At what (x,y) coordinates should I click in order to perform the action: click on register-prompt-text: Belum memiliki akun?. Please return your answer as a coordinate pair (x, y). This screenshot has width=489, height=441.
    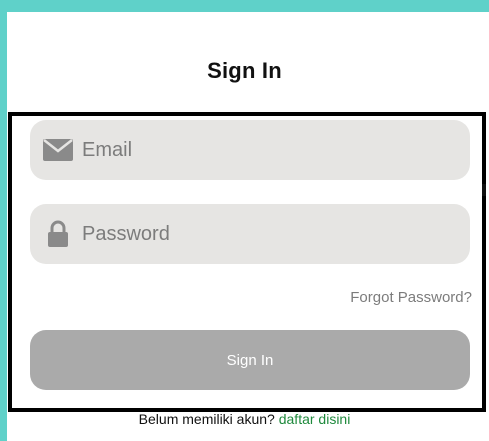
    Looking at the image, I should click on (206, 419).